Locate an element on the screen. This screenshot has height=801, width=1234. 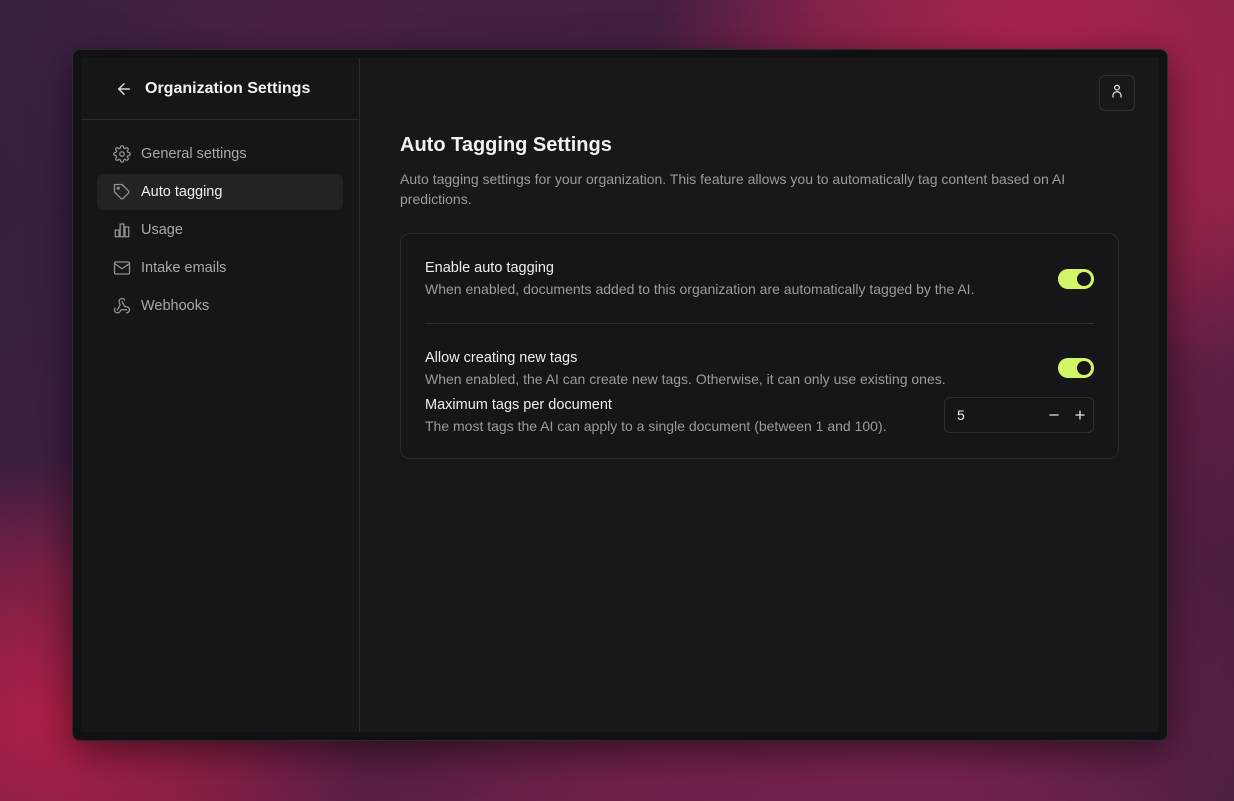
sidebar-item-label: Auto tagging is located at coordinates (182, 192).